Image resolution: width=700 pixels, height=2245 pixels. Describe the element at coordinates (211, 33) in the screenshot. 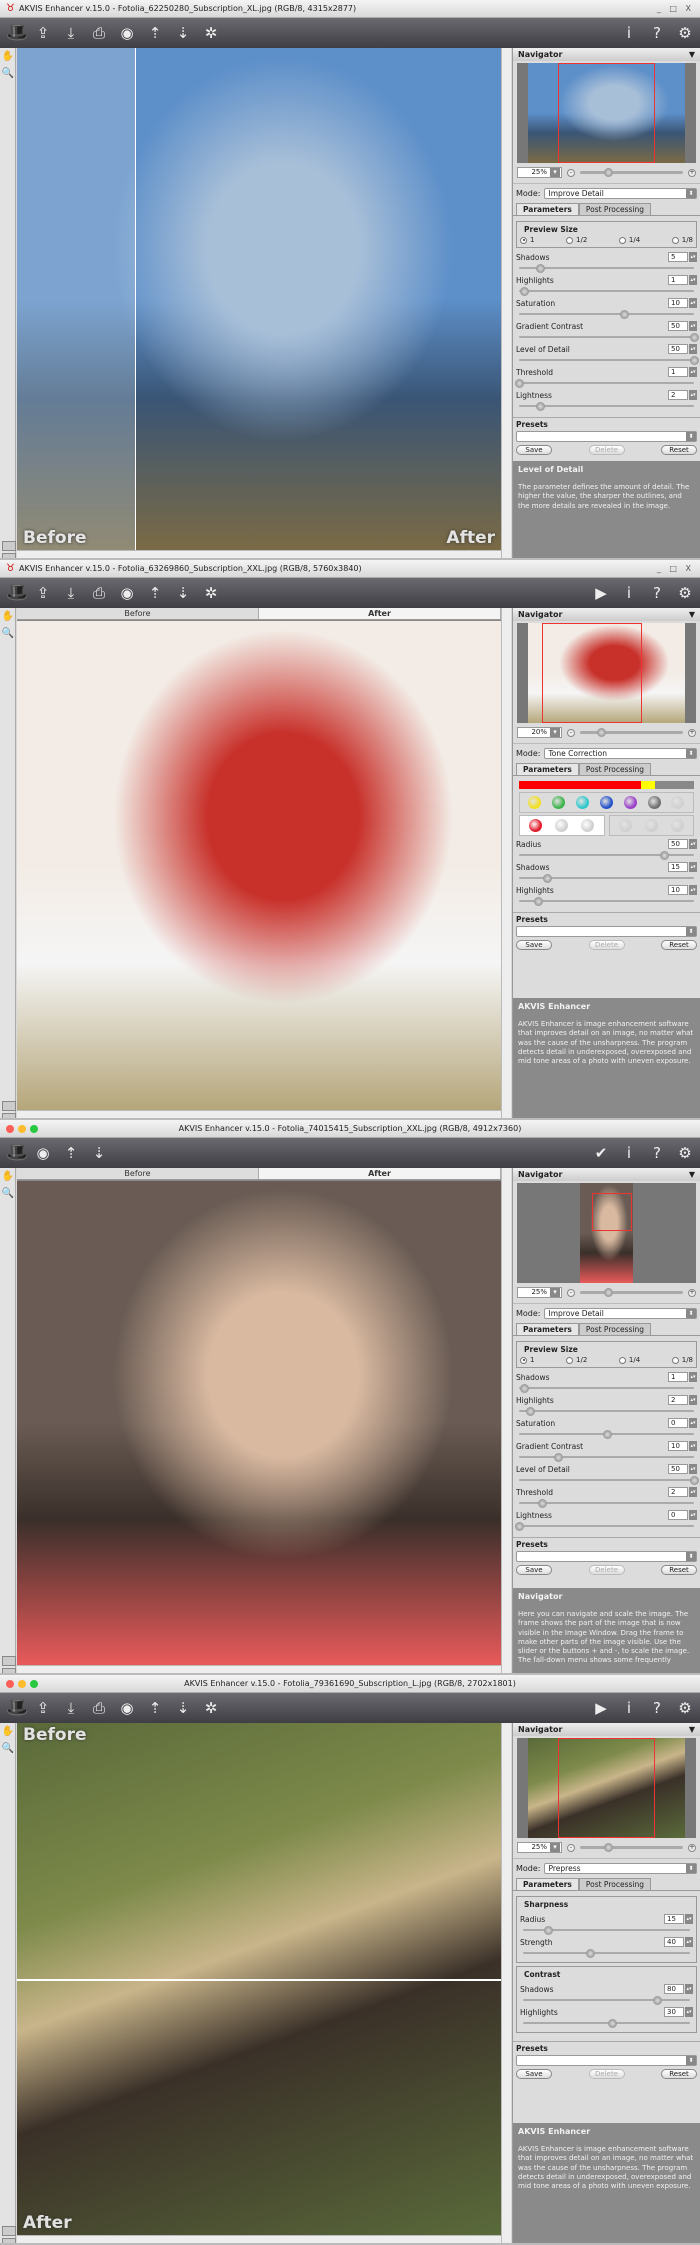

I see `batch-settings-icon: ✲` at that location.